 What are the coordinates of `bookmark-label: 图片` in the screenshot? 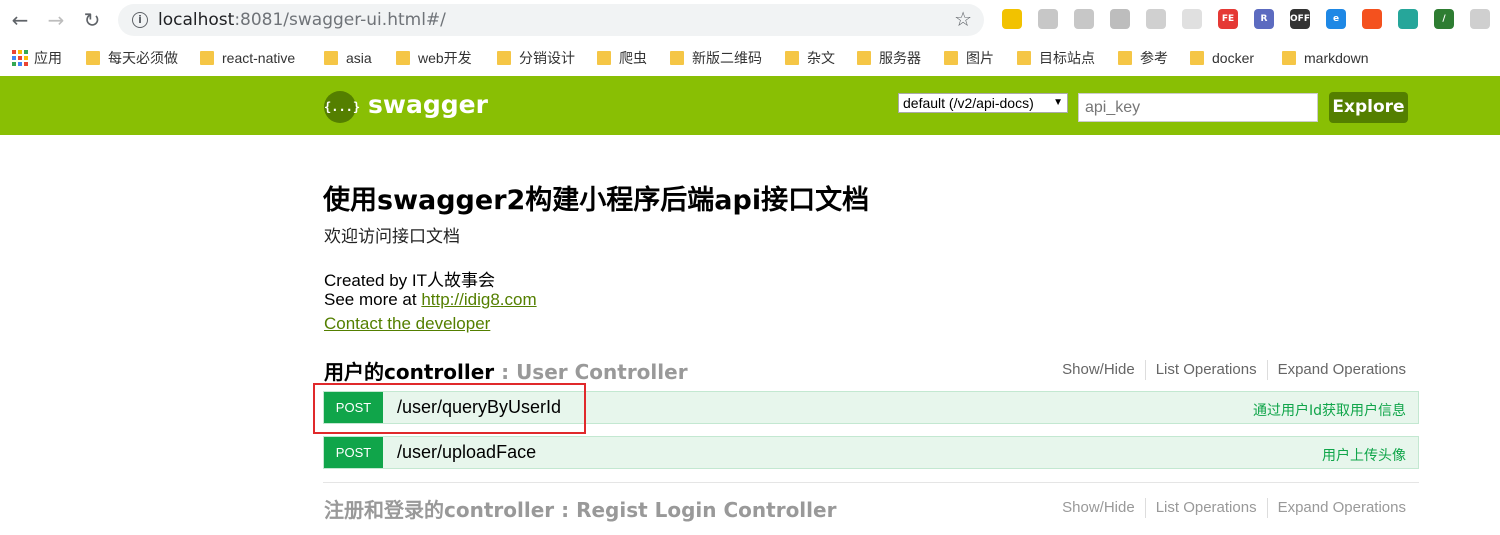 It's located at (980, 58).